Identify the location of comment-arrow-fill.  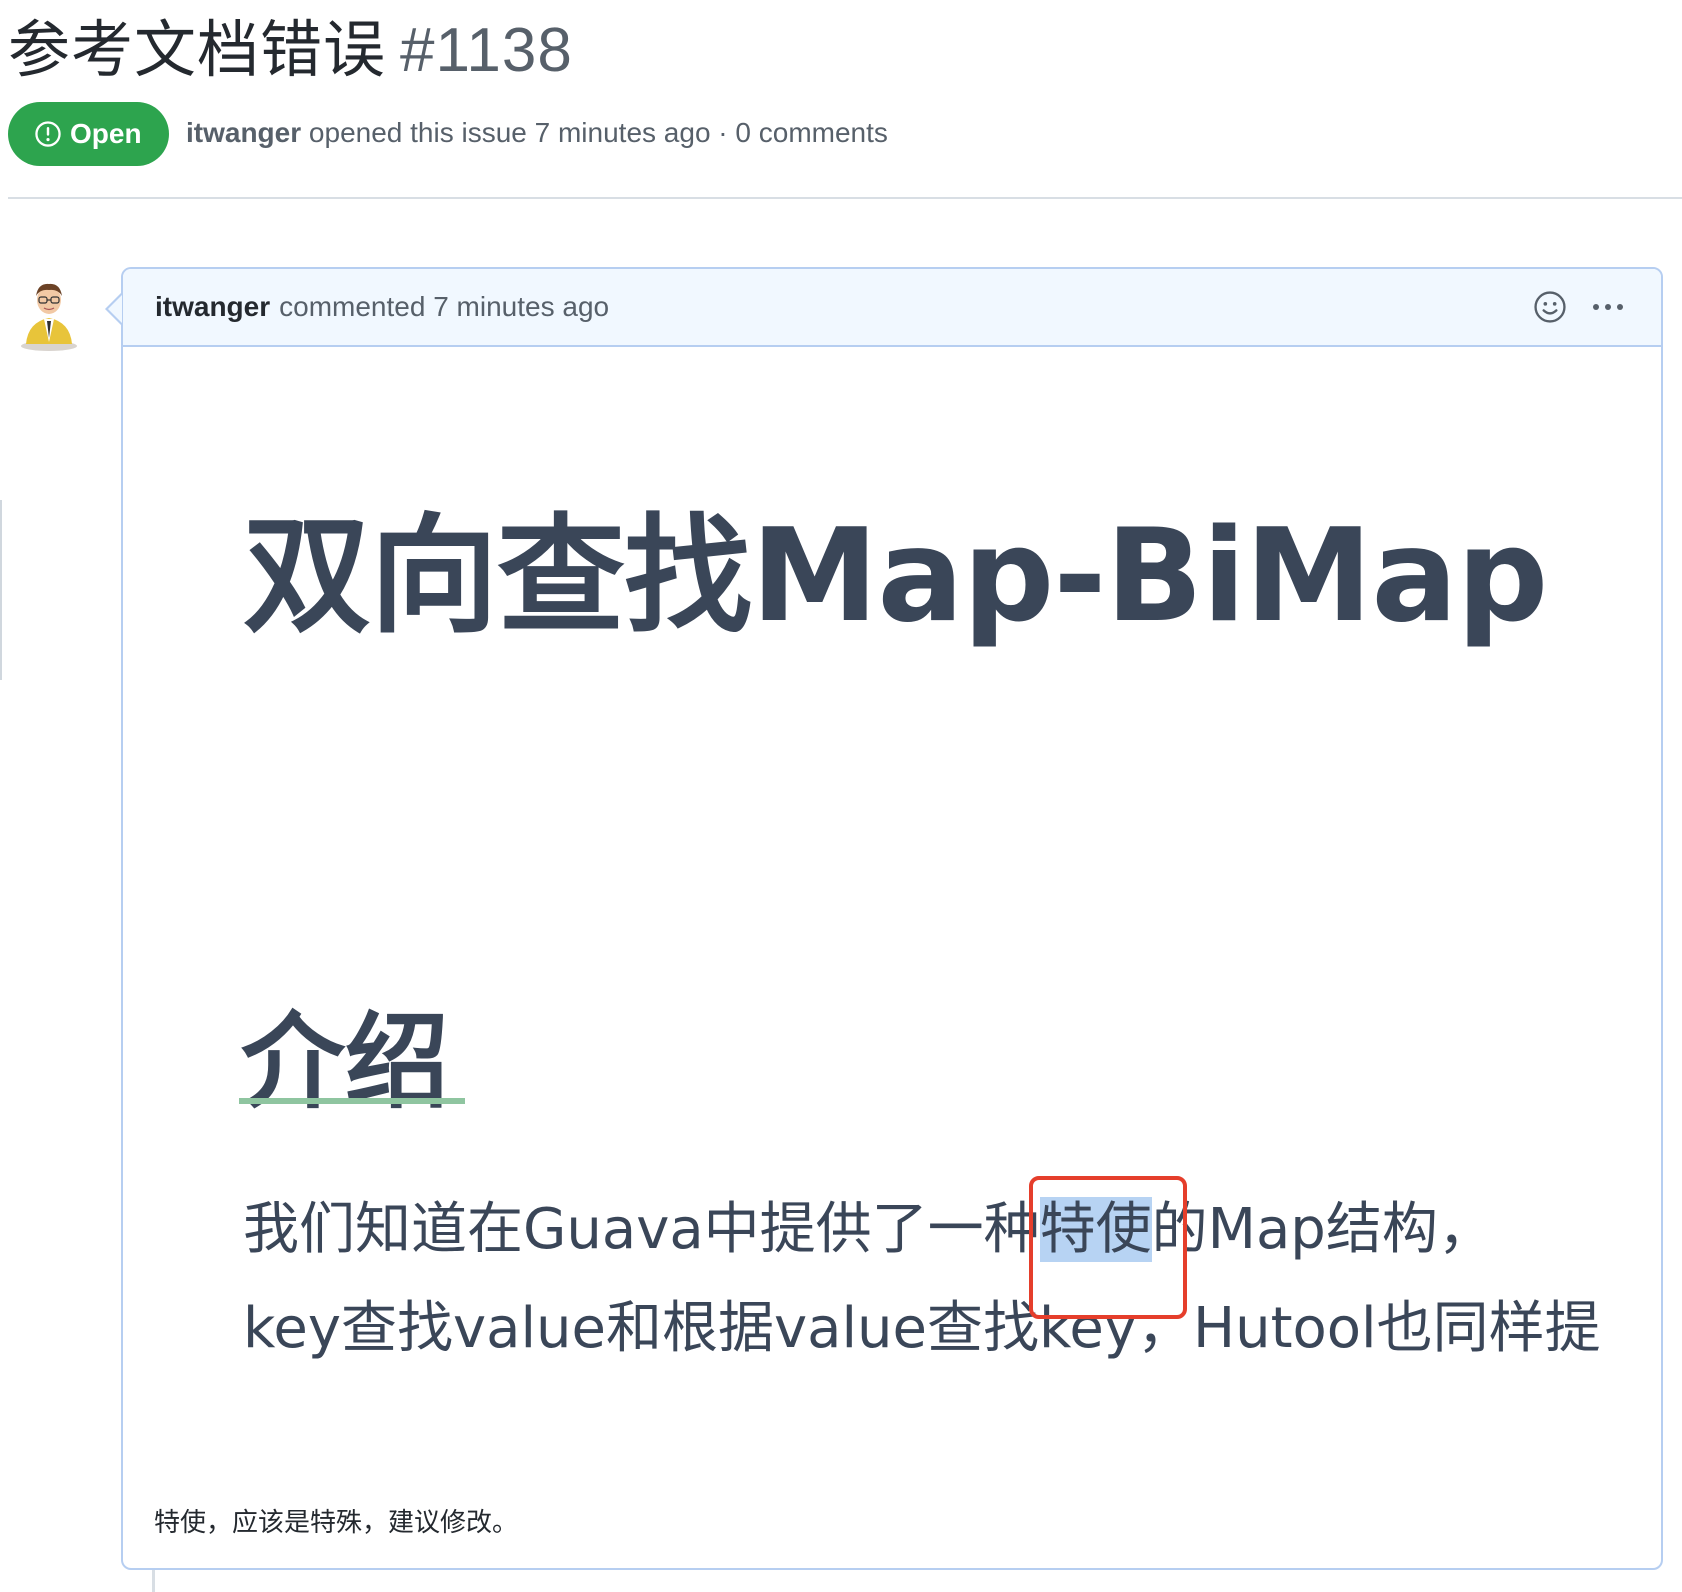
(115, 309).